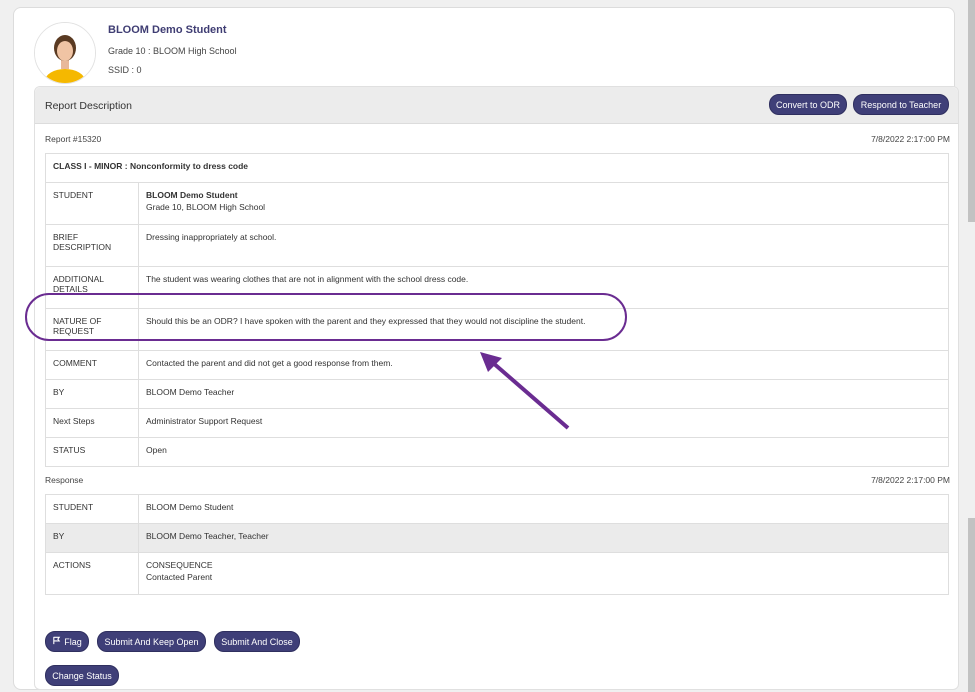  Describe the element at coordinates (543, 245) in the screenshot. I see `row-value-brief-description: Dressing inappropriately at school.` at that location.